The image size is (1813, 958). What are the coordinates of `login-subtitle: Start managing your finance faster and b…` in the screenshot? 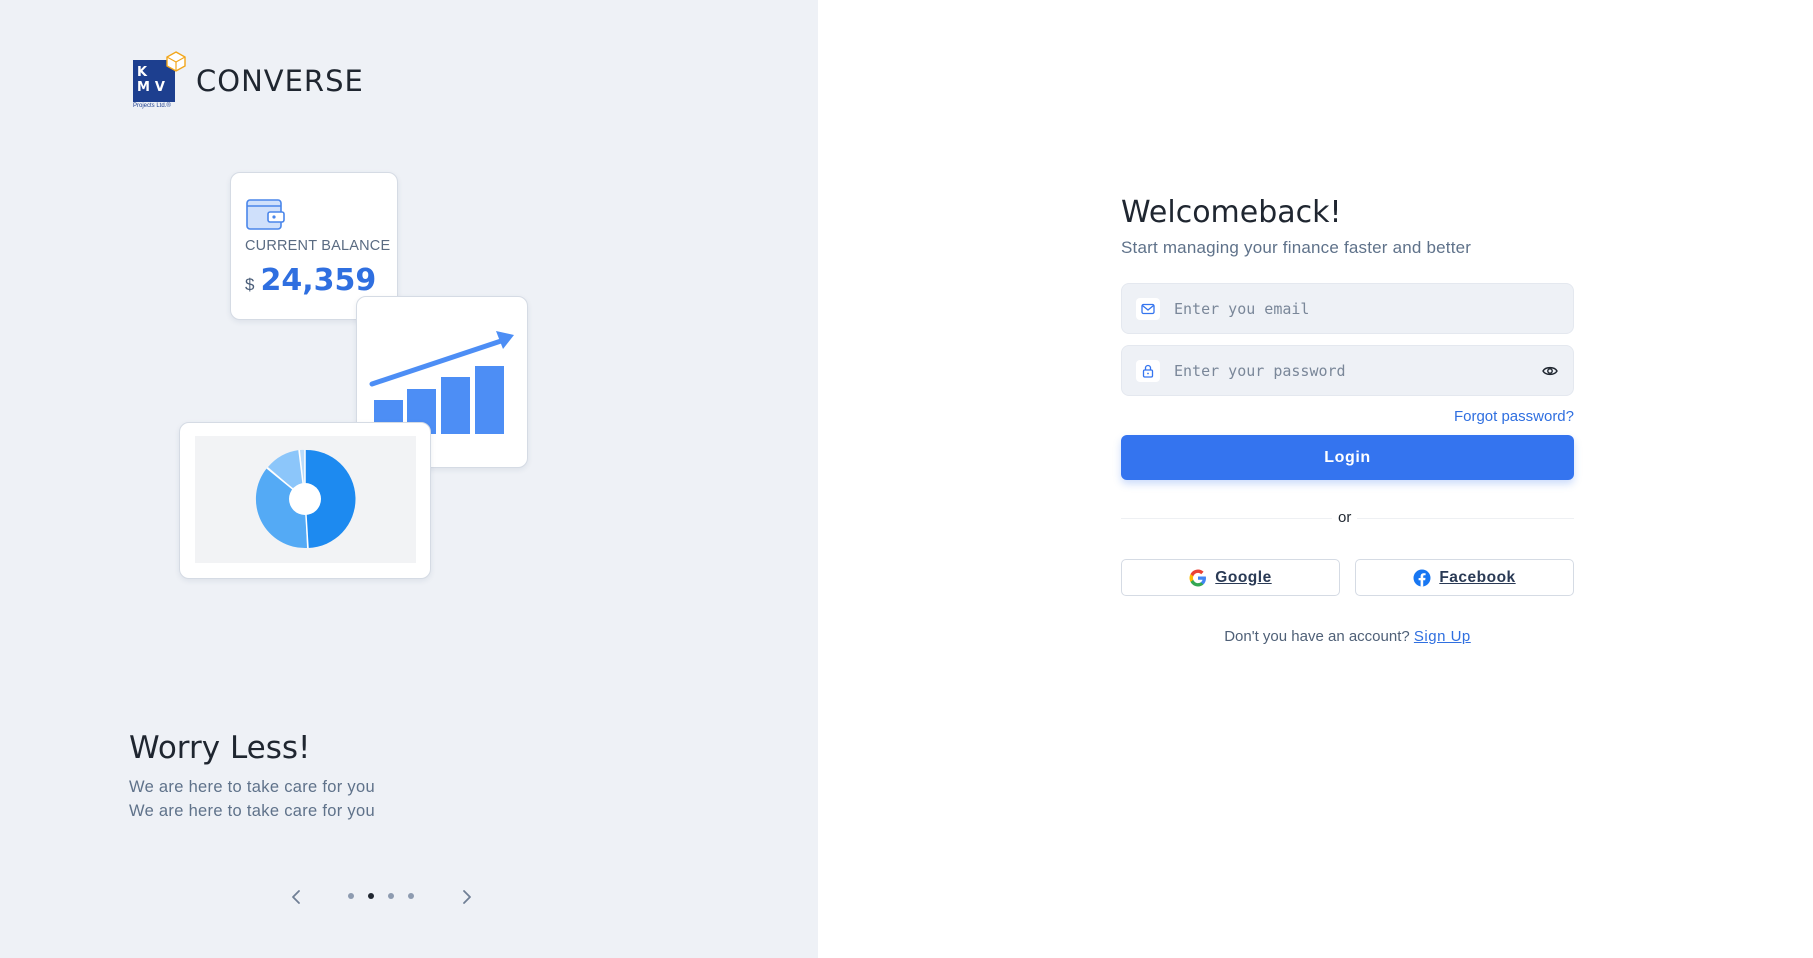 It's located at (1296, 247).